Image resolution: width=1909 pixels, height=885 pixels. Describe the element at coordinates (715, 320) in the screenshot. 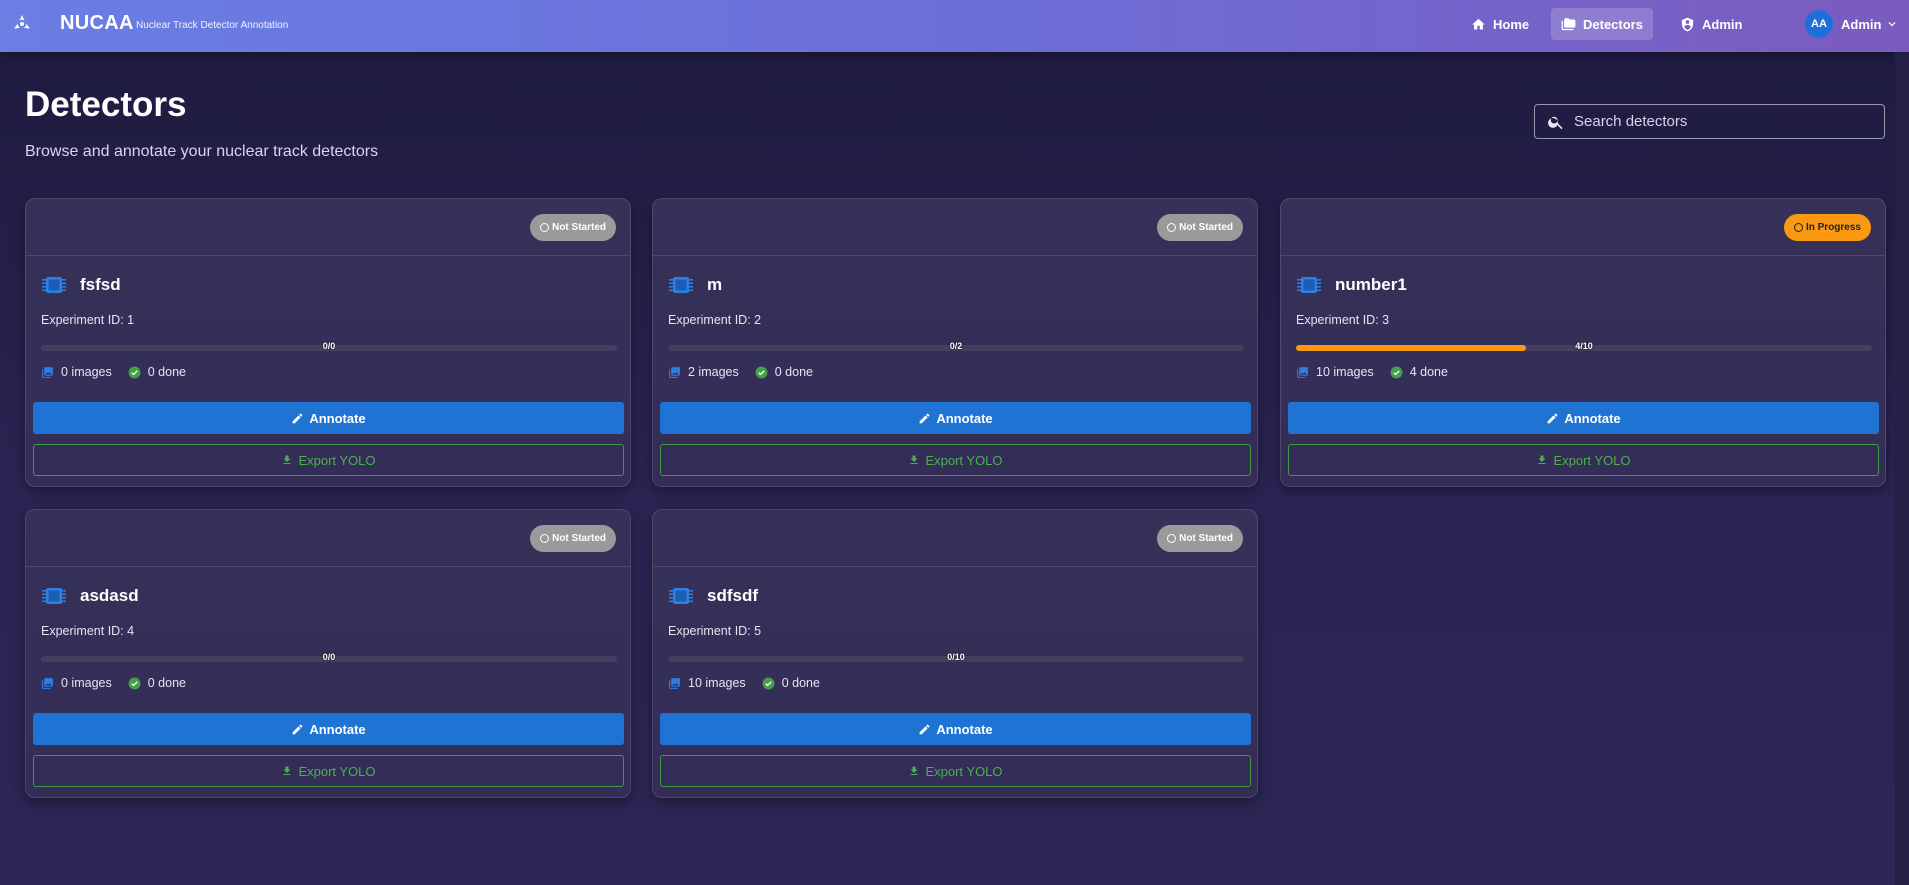

I see `experiment-id: Experiment ID: 2` at that location.